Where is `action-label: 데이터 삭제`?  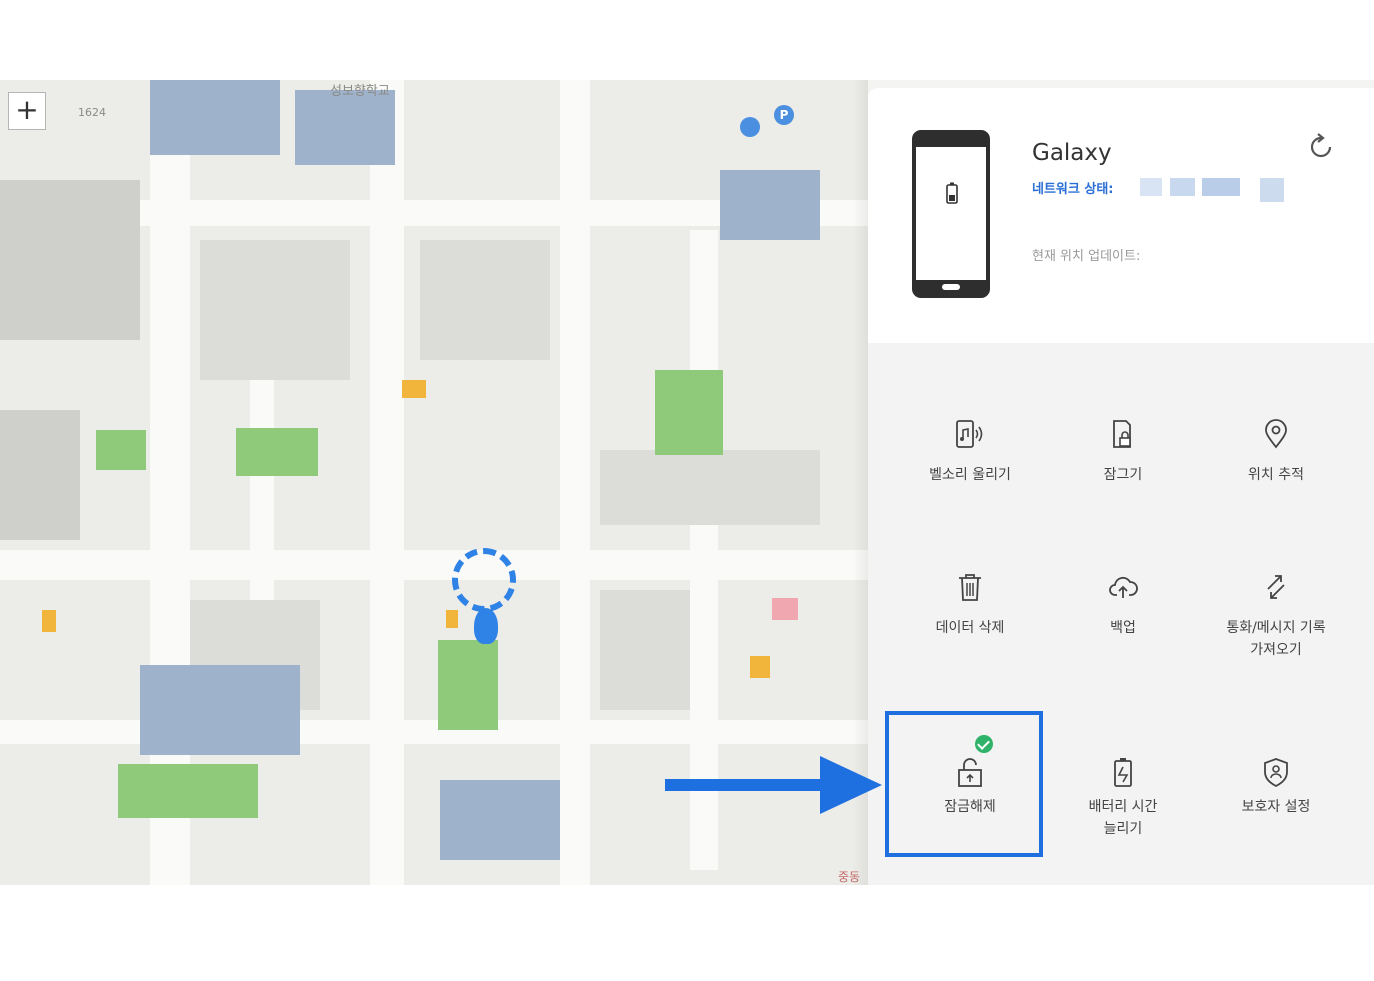
action-label: 데이터 삭제 is located at coordinates (970, 628).